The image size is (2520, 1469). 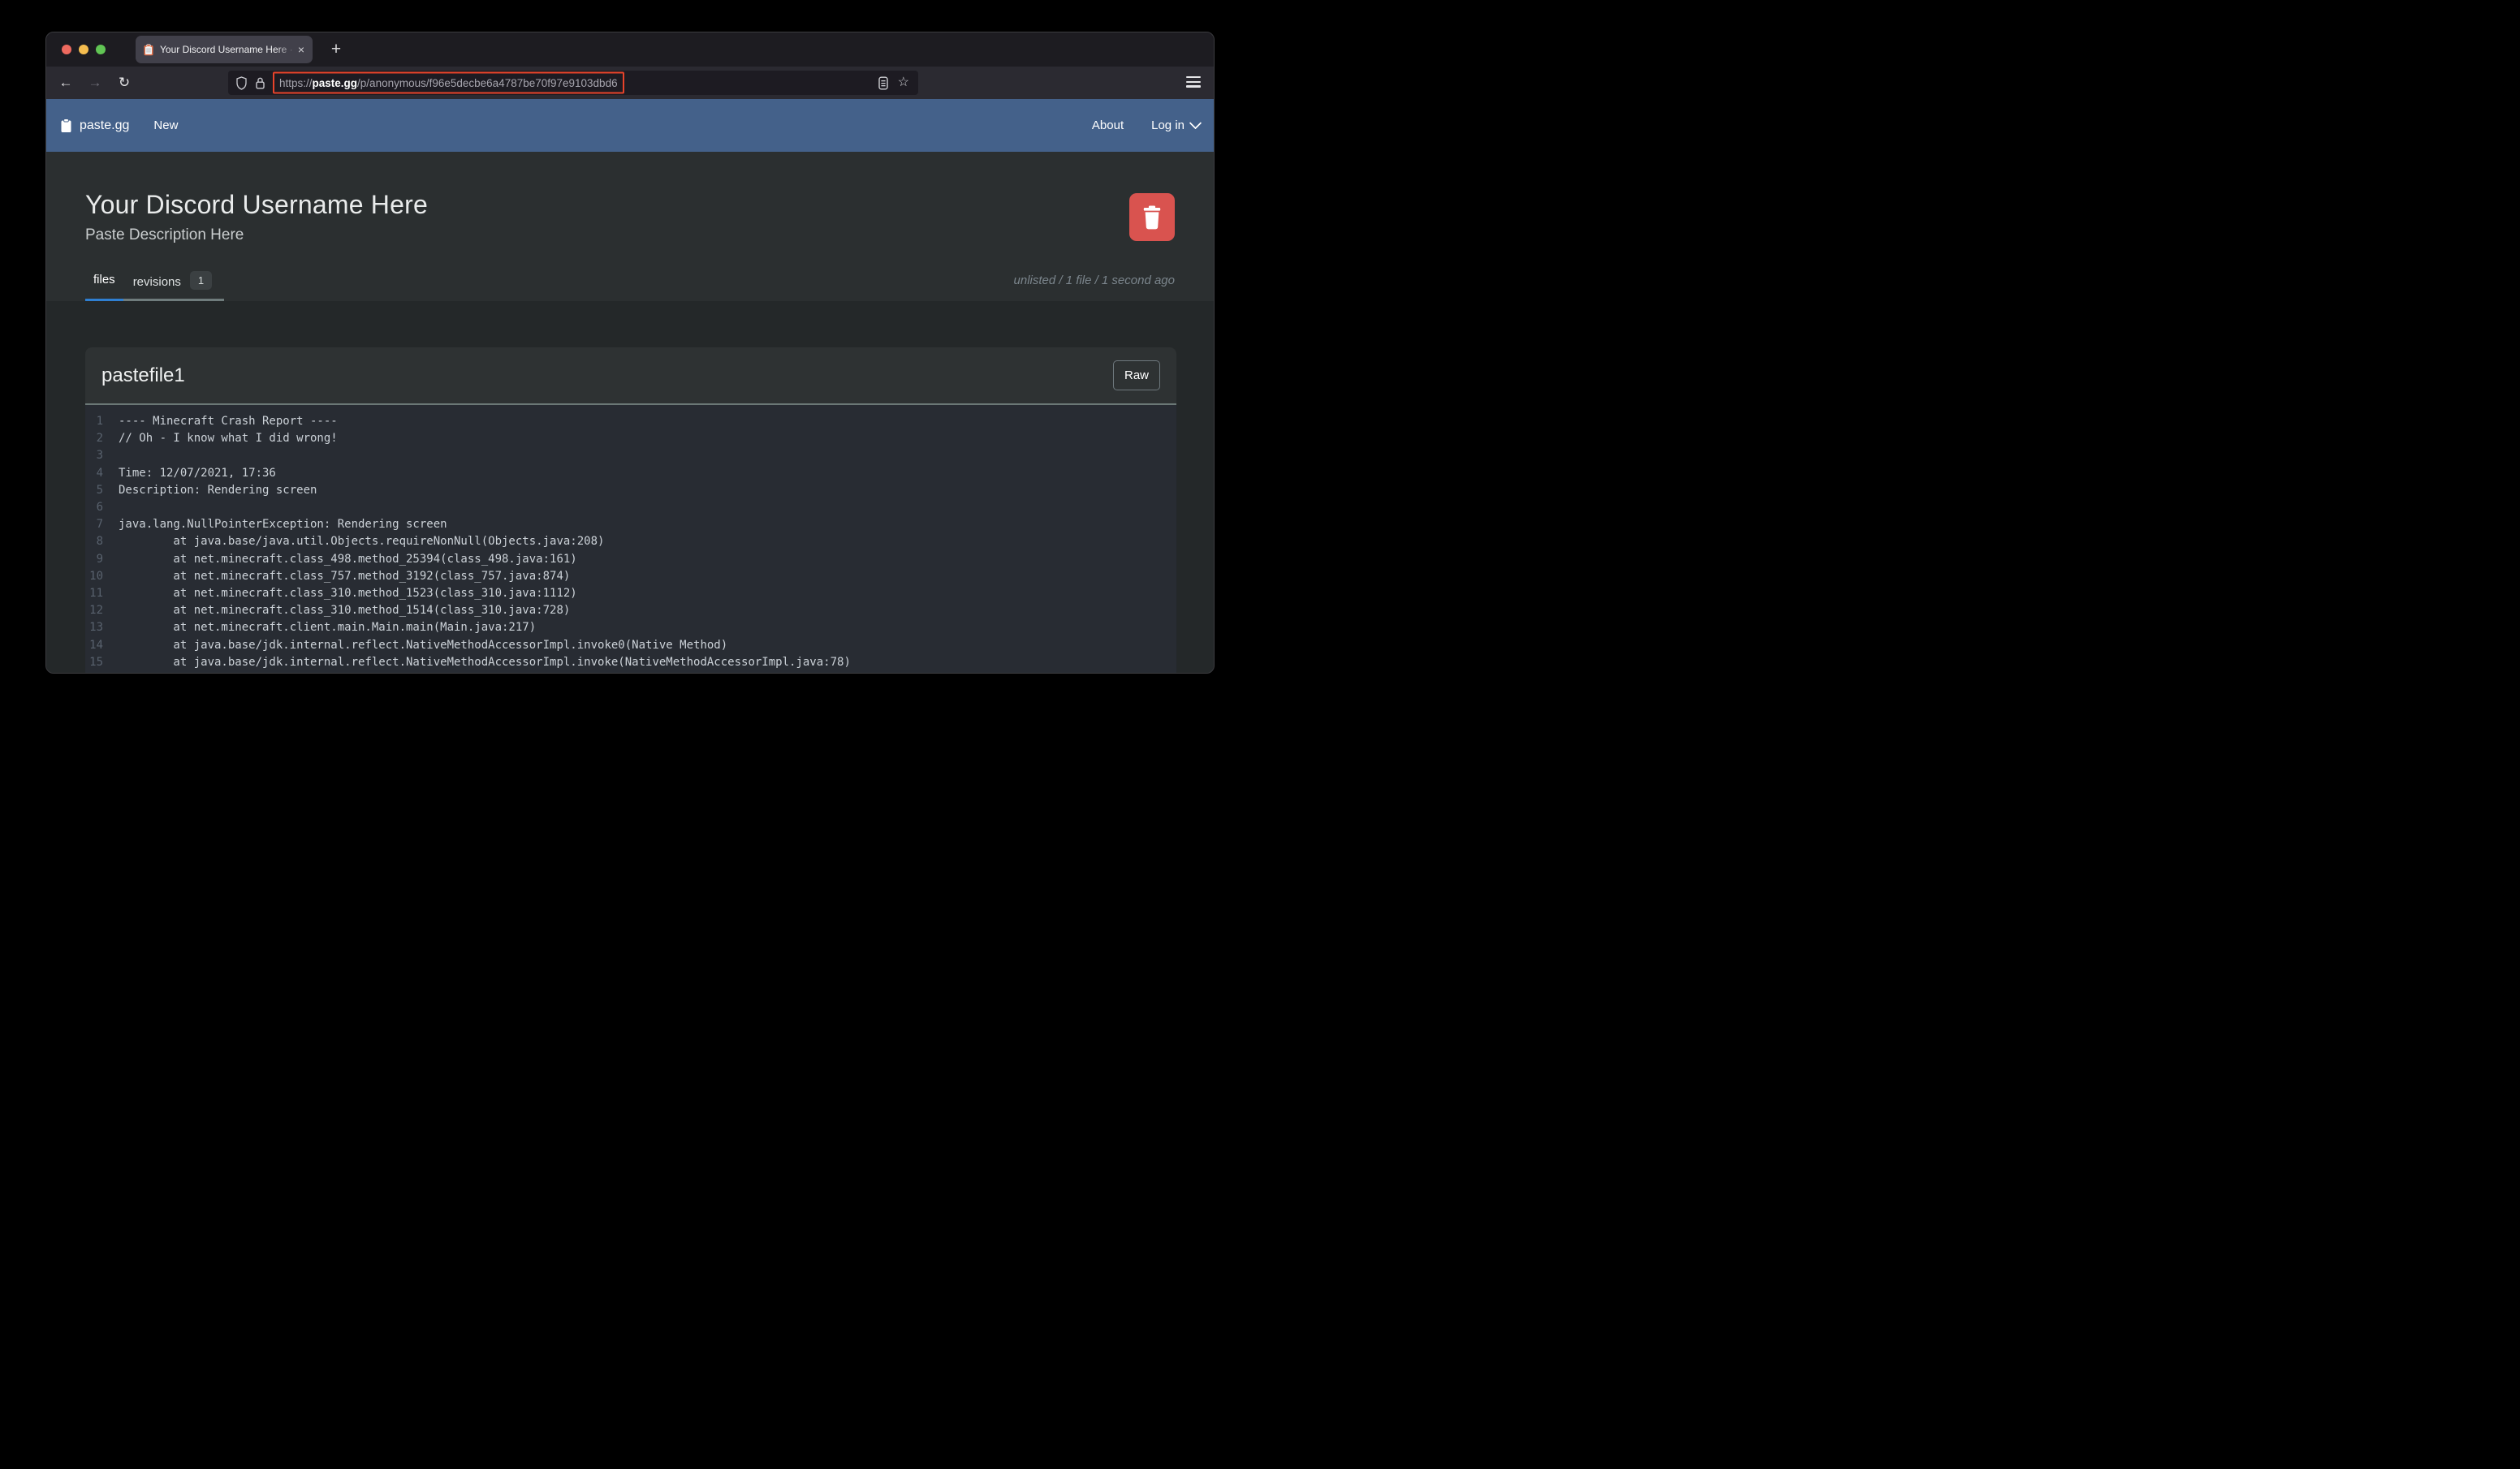 What do you see at coordinates (143, 375) in the screenshot?
I see `file-name: pastefile1` at bounding box center [143, 375].